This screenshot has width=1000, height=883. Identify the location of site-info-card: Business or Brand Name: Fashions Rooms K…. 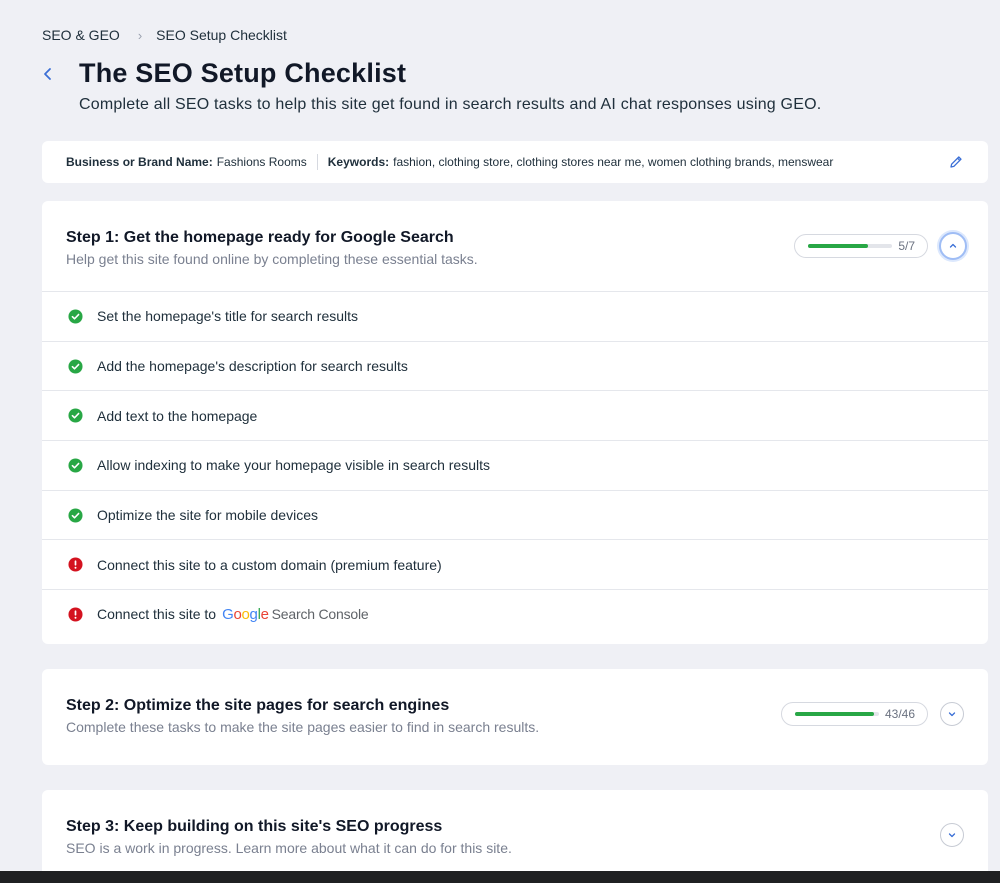
(515, 162).